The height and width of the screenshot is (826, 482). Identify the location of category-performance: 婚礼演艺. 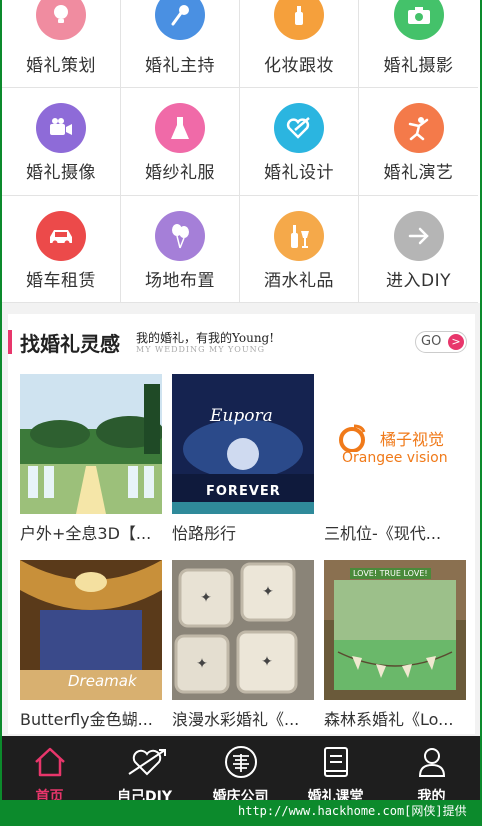
(418, 142).